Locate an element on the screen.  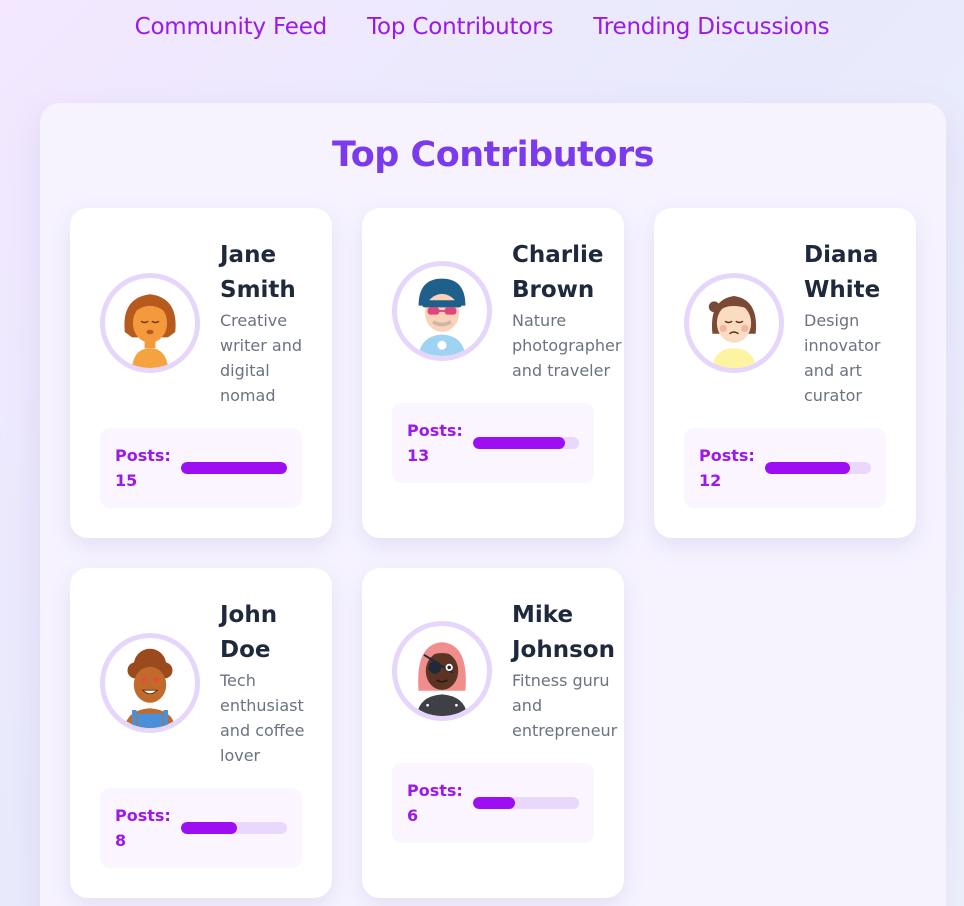
nav-trending-discussions: Trending Discussions is located at coordinates (711, 27).